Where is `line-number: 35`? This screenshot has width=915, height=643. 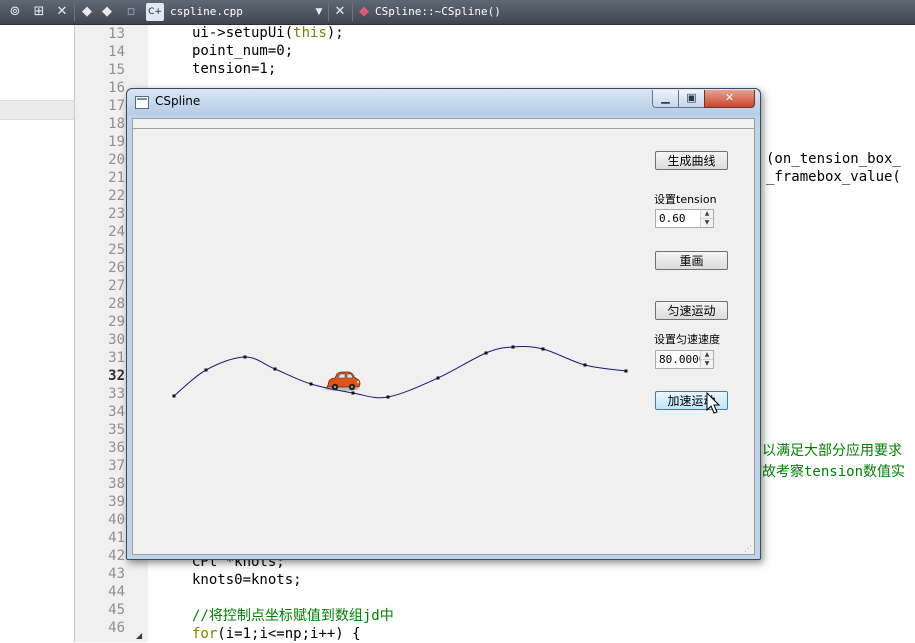 line-number: 35 is located at coordinates (116, 430).